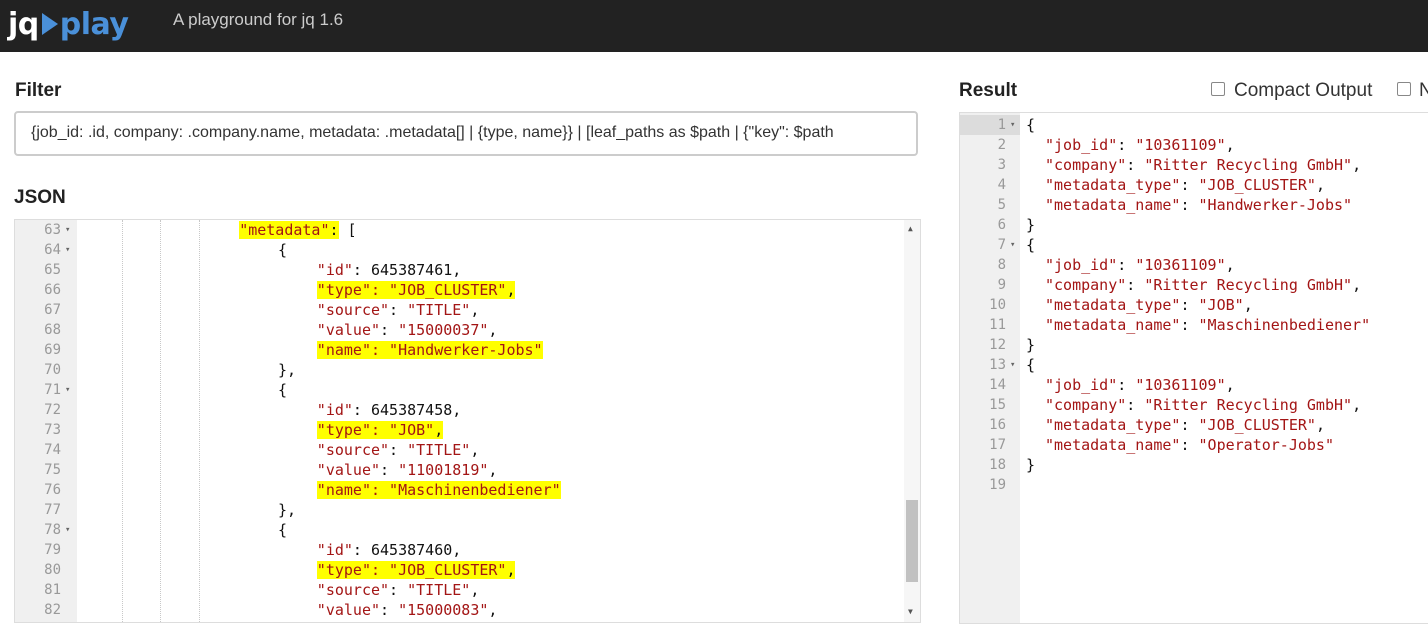 This screenshot has height=624, width=1428. I want to click on next-option-label: N, so click(1423, 91).